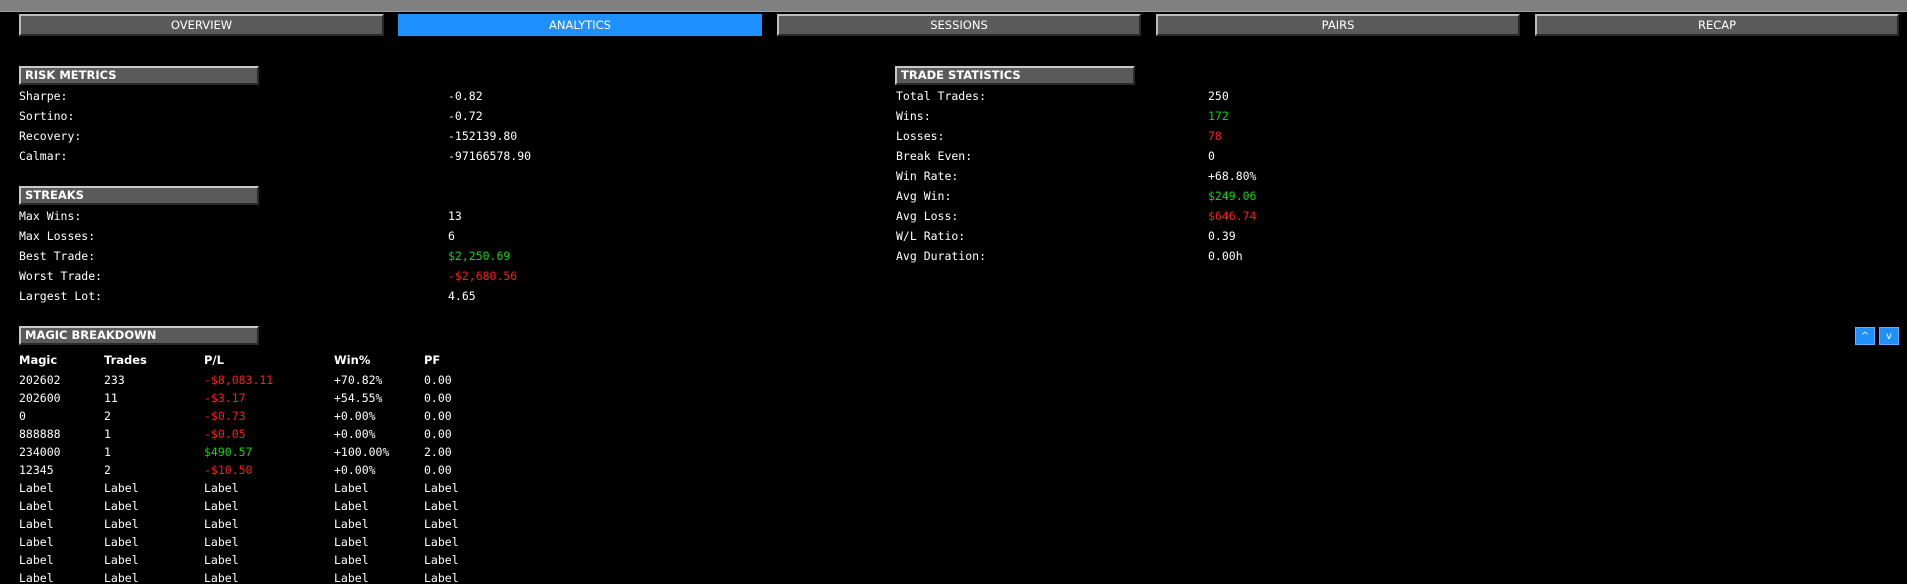 This screenshot has height=584, width=1907. What do you see at coordinates (924, 196) in the screenshot?
I see `trade-stat-label: Avg Win:` at bounding box center [924, 196].